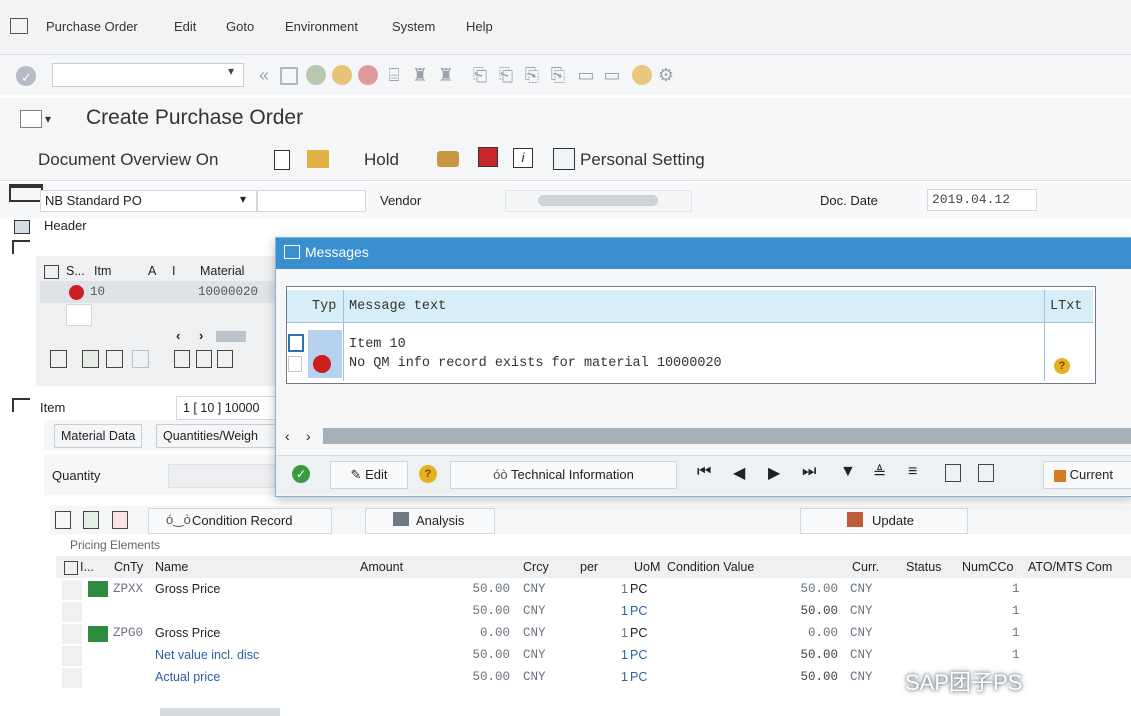 The width and height of the screenshot is (1131, 716). What do you see at coordinates (413, 26) in the screenshot?
I see `menu-system: System` at bounding box center [413, 26].